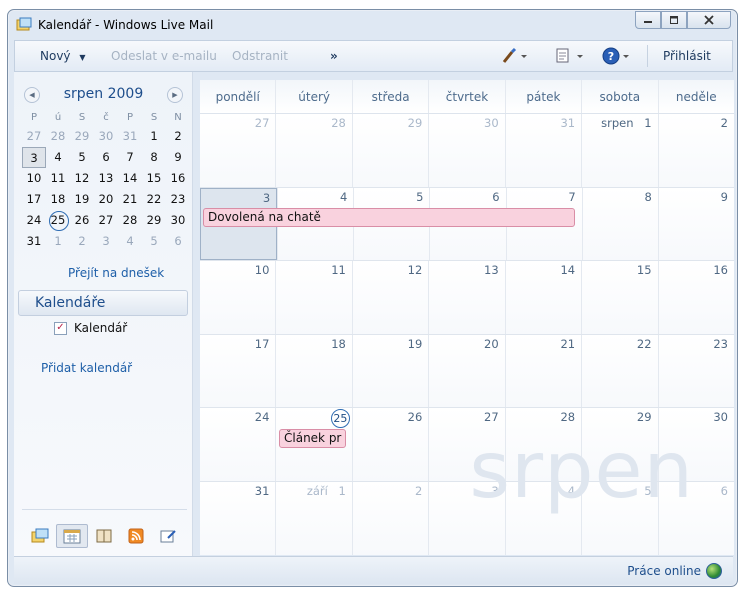 Image resolution: width=745 pixels, height=594 pixels. I want to click on day-cell: 10, so click(238, 297).